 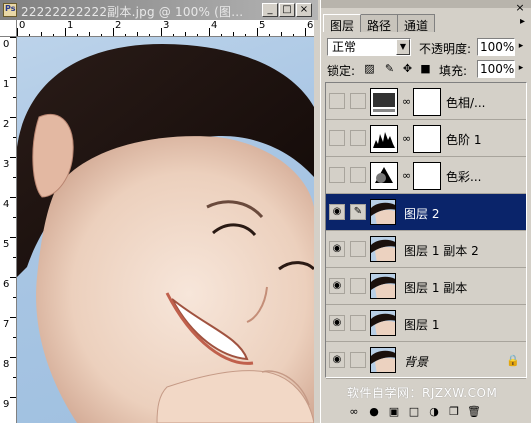 What do you see at coordinates (453, 71) in the screenshot?
I see `fill-label: 填充:` at bounding box center [453, 71].